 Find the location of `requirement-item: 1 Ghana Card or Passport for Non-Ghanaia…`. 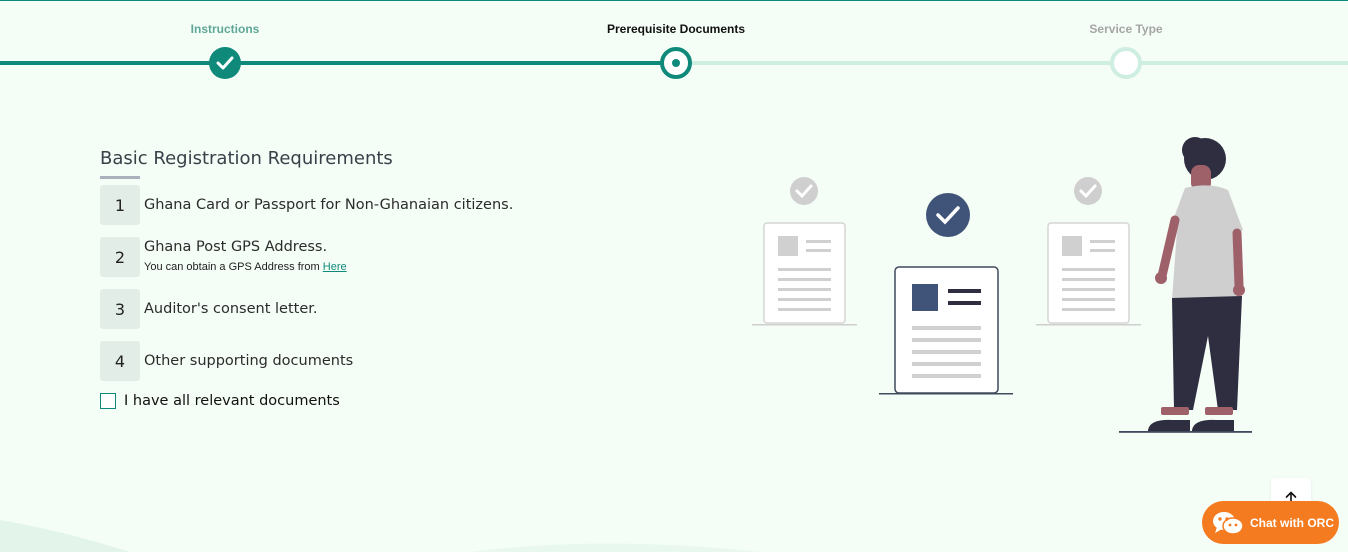

requirement-item: 1 Ghana Card or Passport for Non-Ghanaia… is located at coordinates (380, 205).